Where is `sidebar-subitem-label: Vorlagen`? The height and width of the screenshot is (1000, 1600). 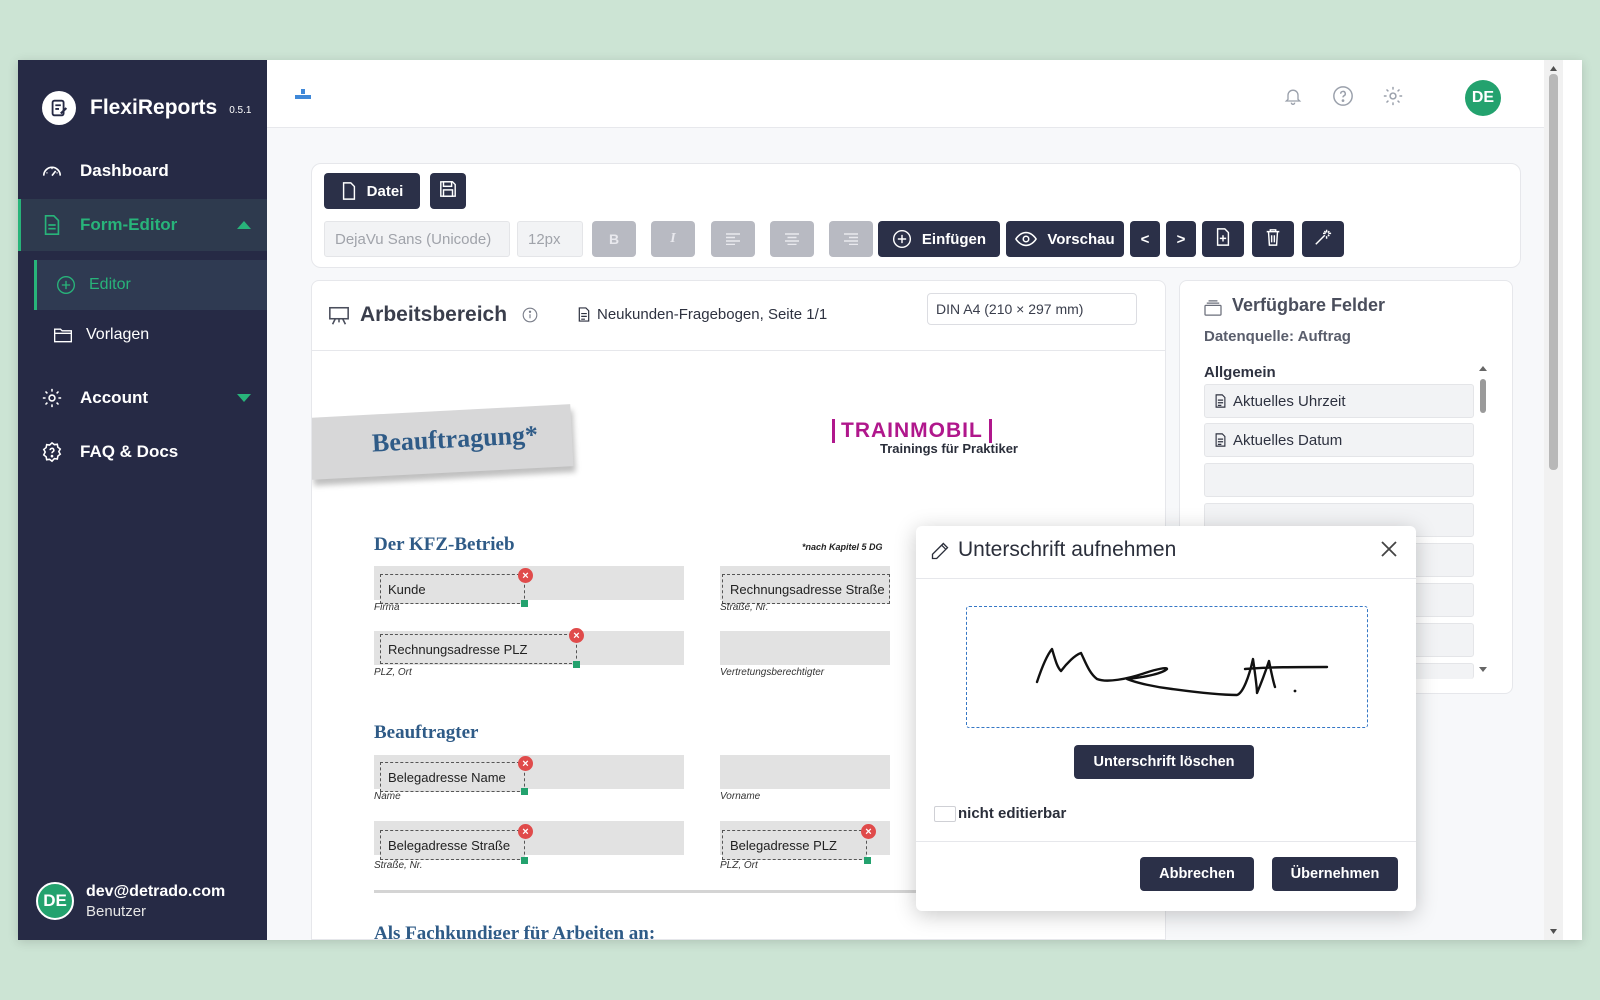
sidebar-subitem-label: Vorlagen is located at coordinates (118, 334).